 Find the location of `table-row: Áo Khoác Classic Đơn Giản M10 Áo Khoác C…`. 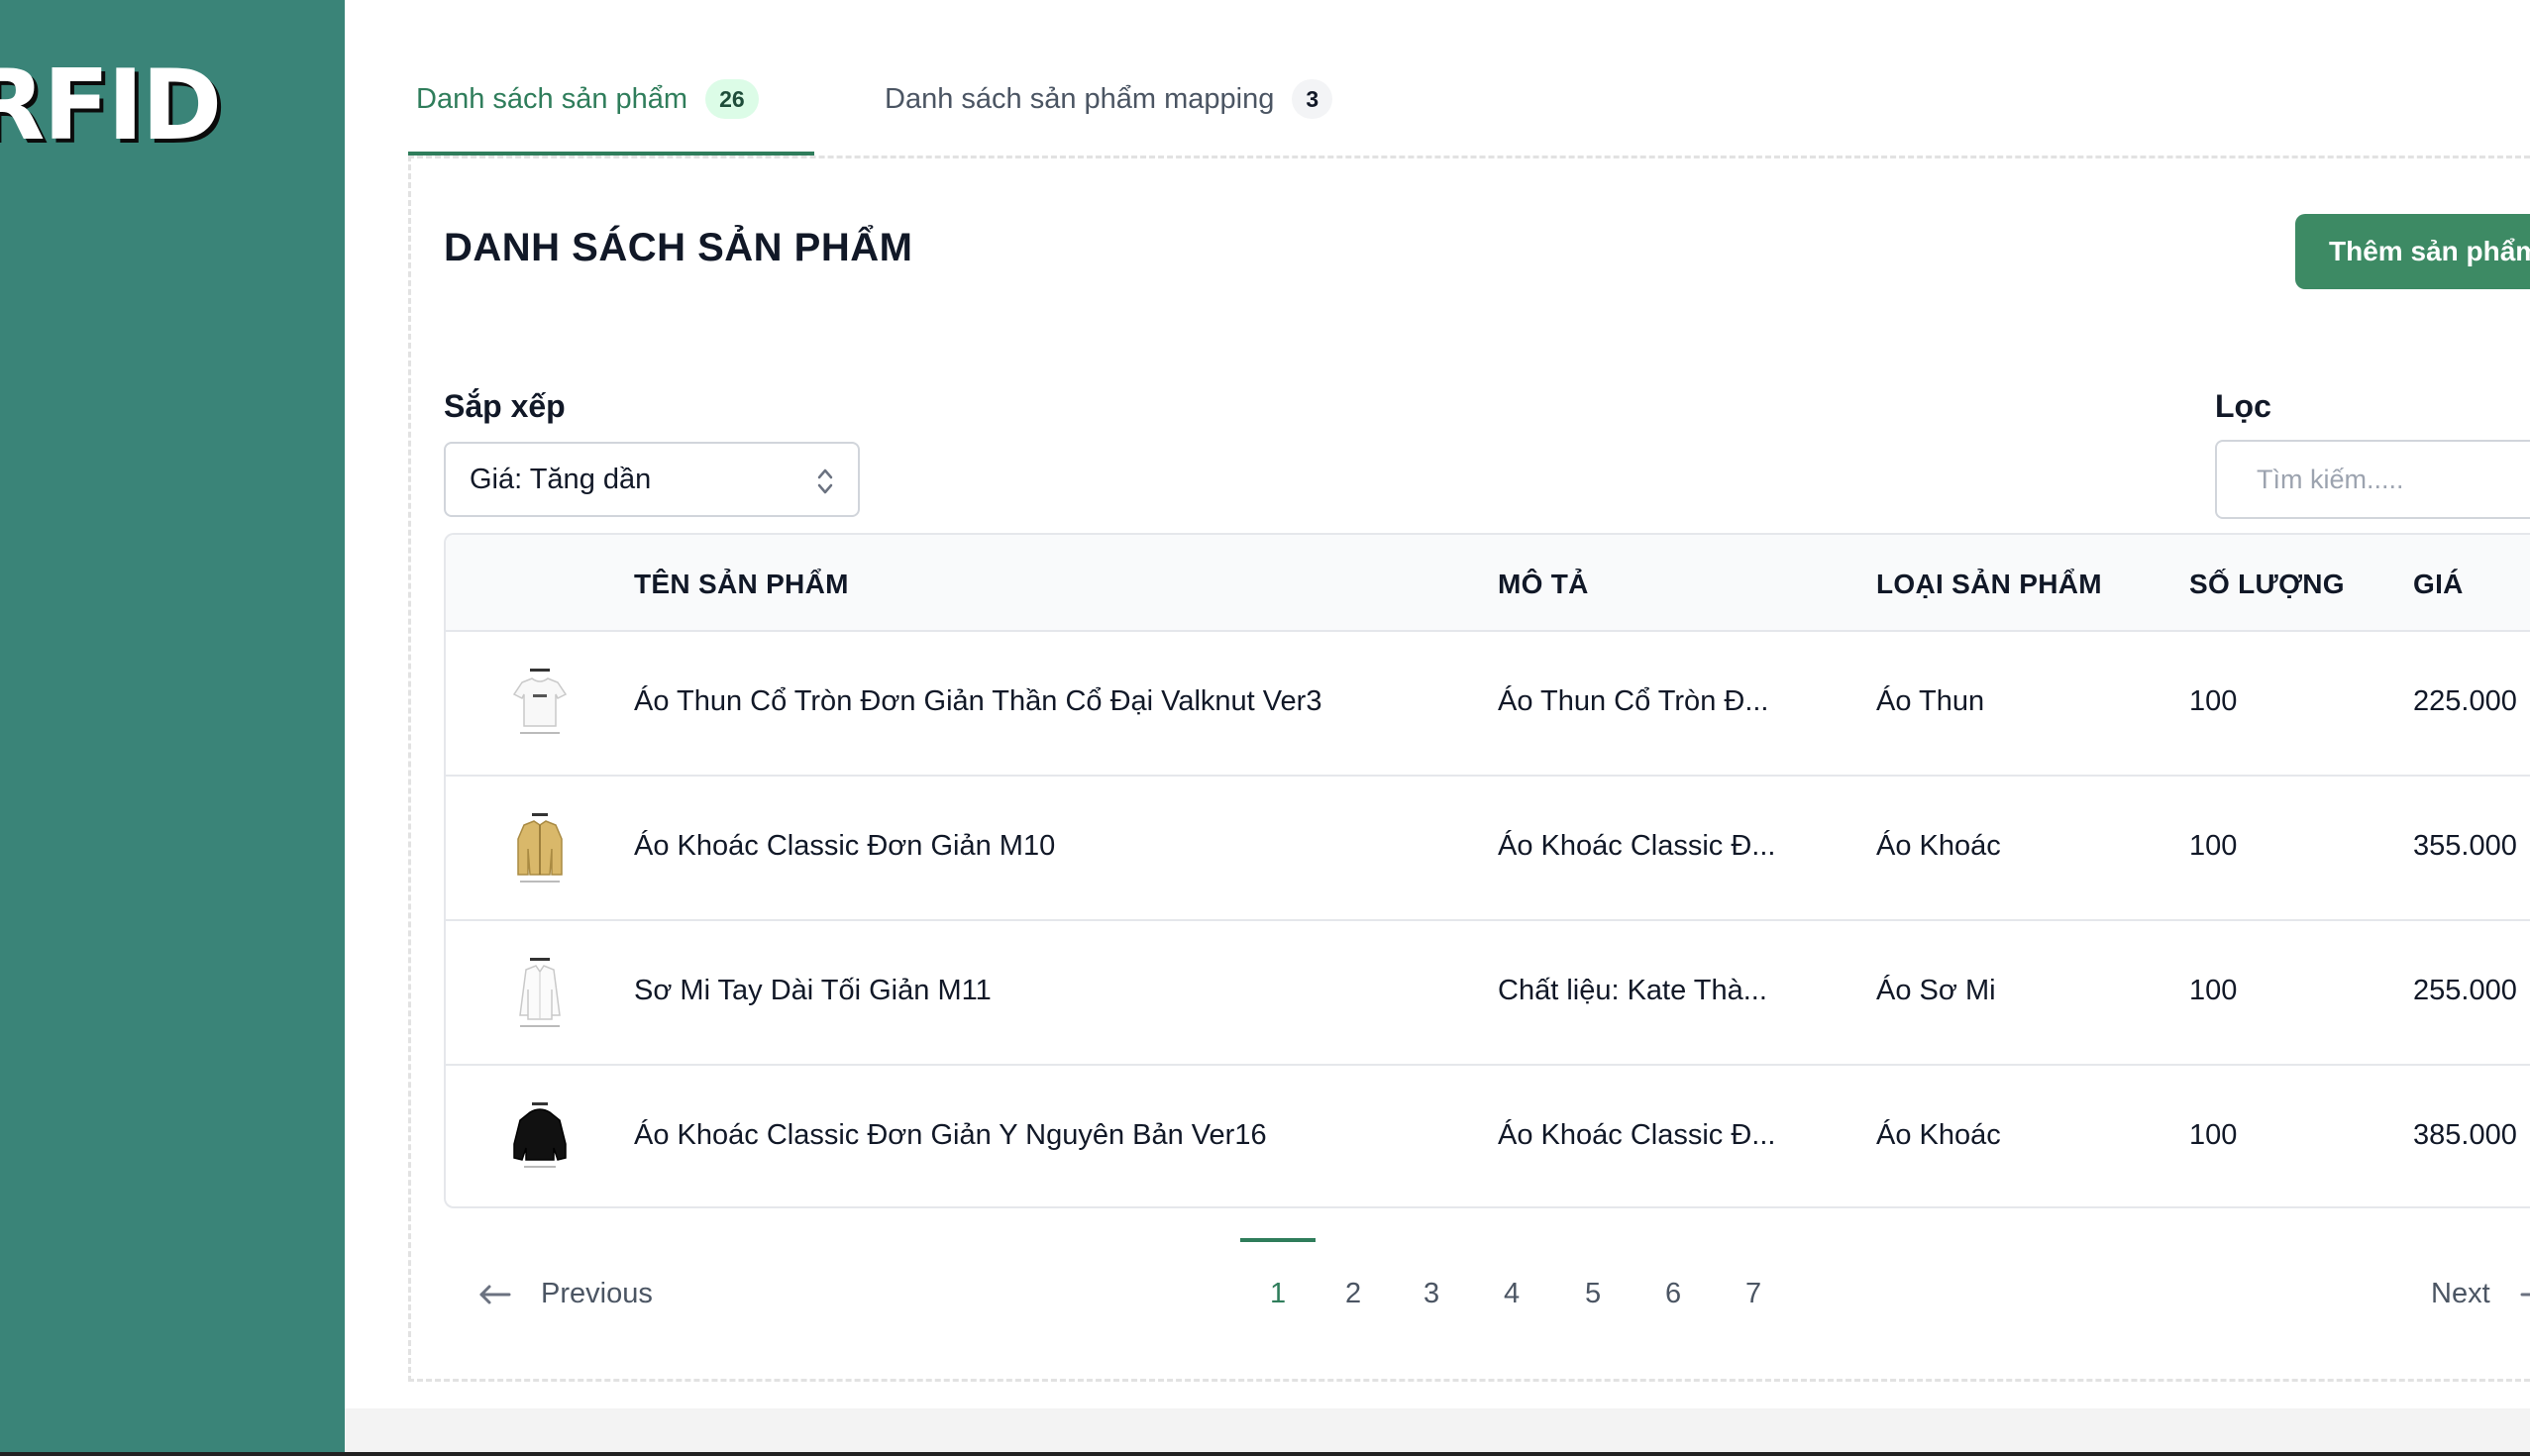

table-row: Áo Khoác Classic Đơn Giản M10 Áo Khoác C… is located at coordinates (1488, 849).